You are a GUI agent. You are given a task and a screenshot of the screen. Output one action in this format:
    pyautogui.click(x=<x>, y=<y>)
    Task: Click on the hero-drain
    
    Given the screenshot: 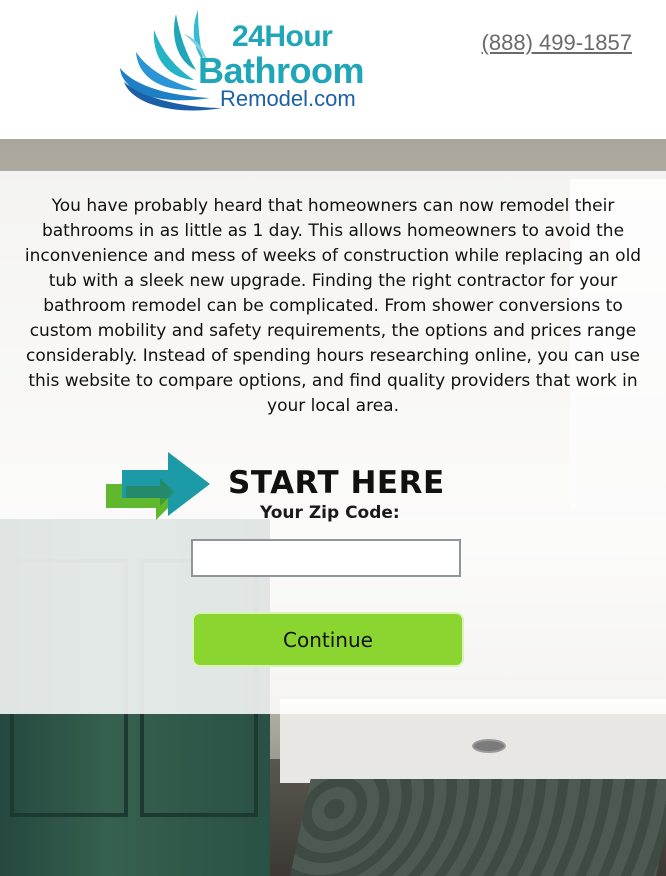 What is the action you would take?
    pyautogui.click(x=489, y=746)
    